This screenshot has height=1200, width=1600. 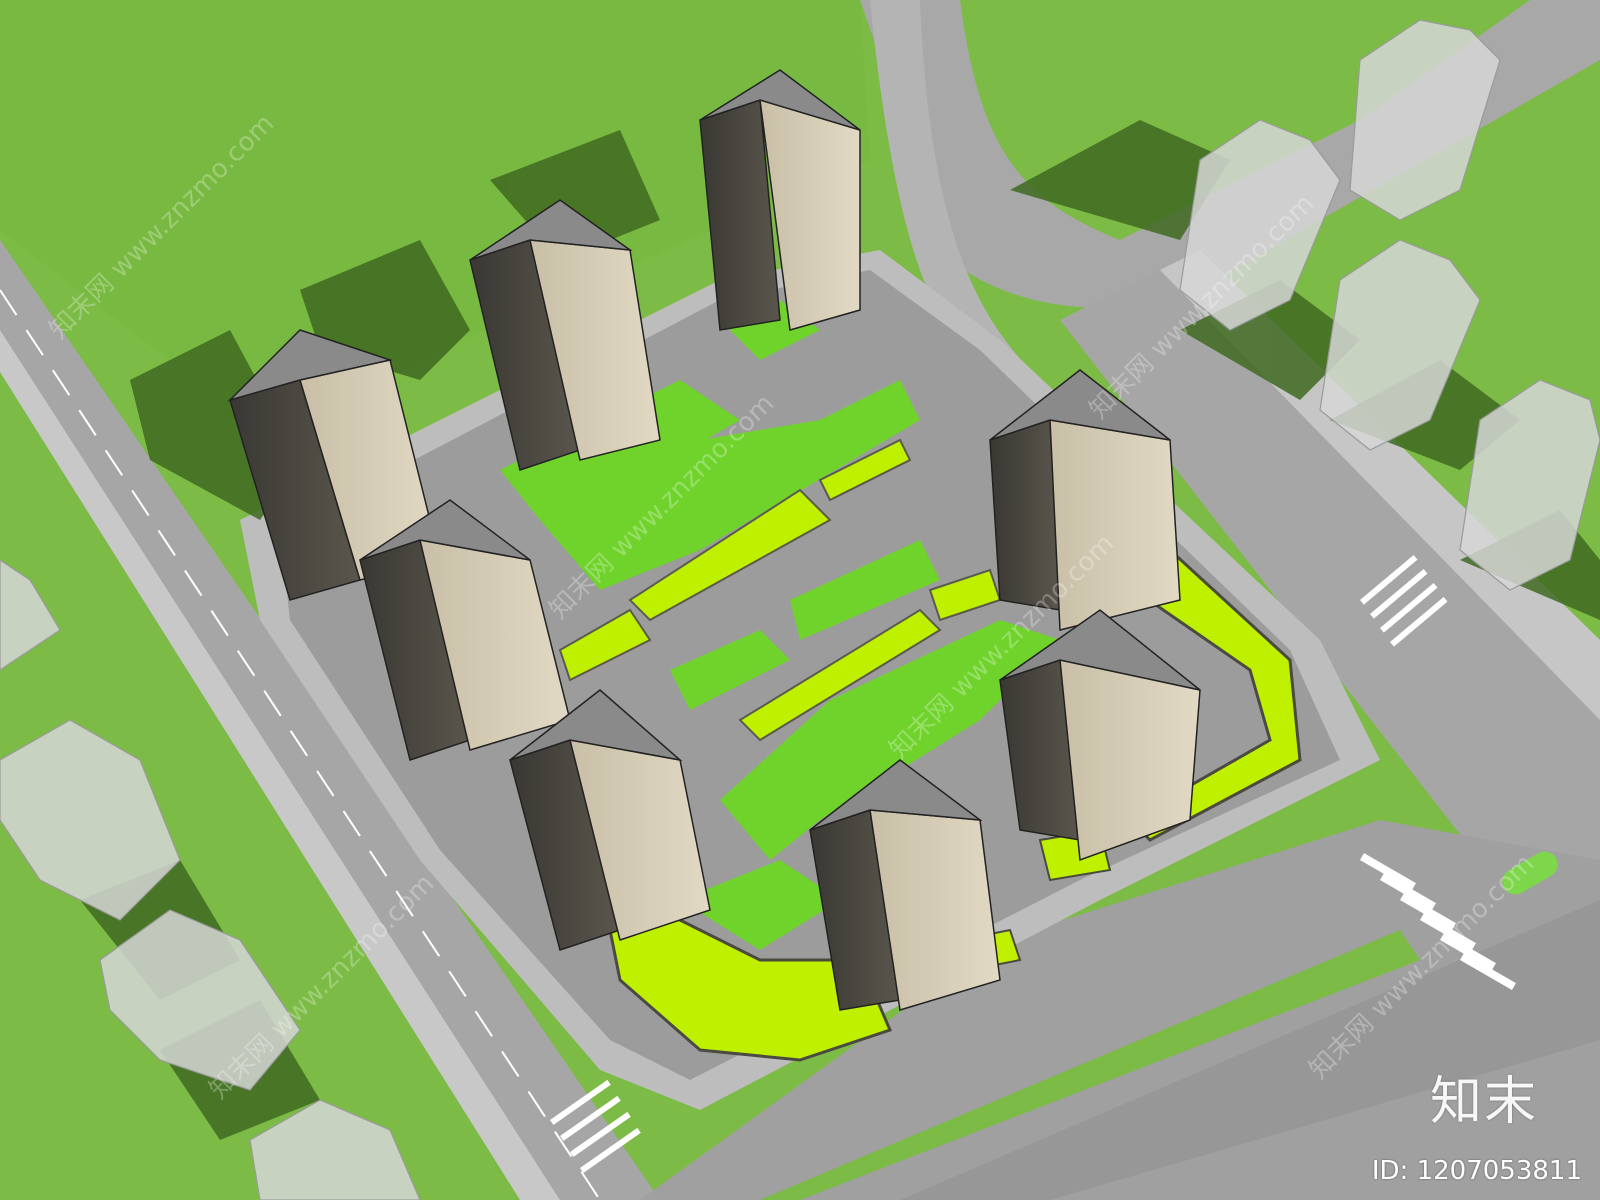 I want to click on image-id-label: ID: 1207053811, so click(x=1476, y=1171).